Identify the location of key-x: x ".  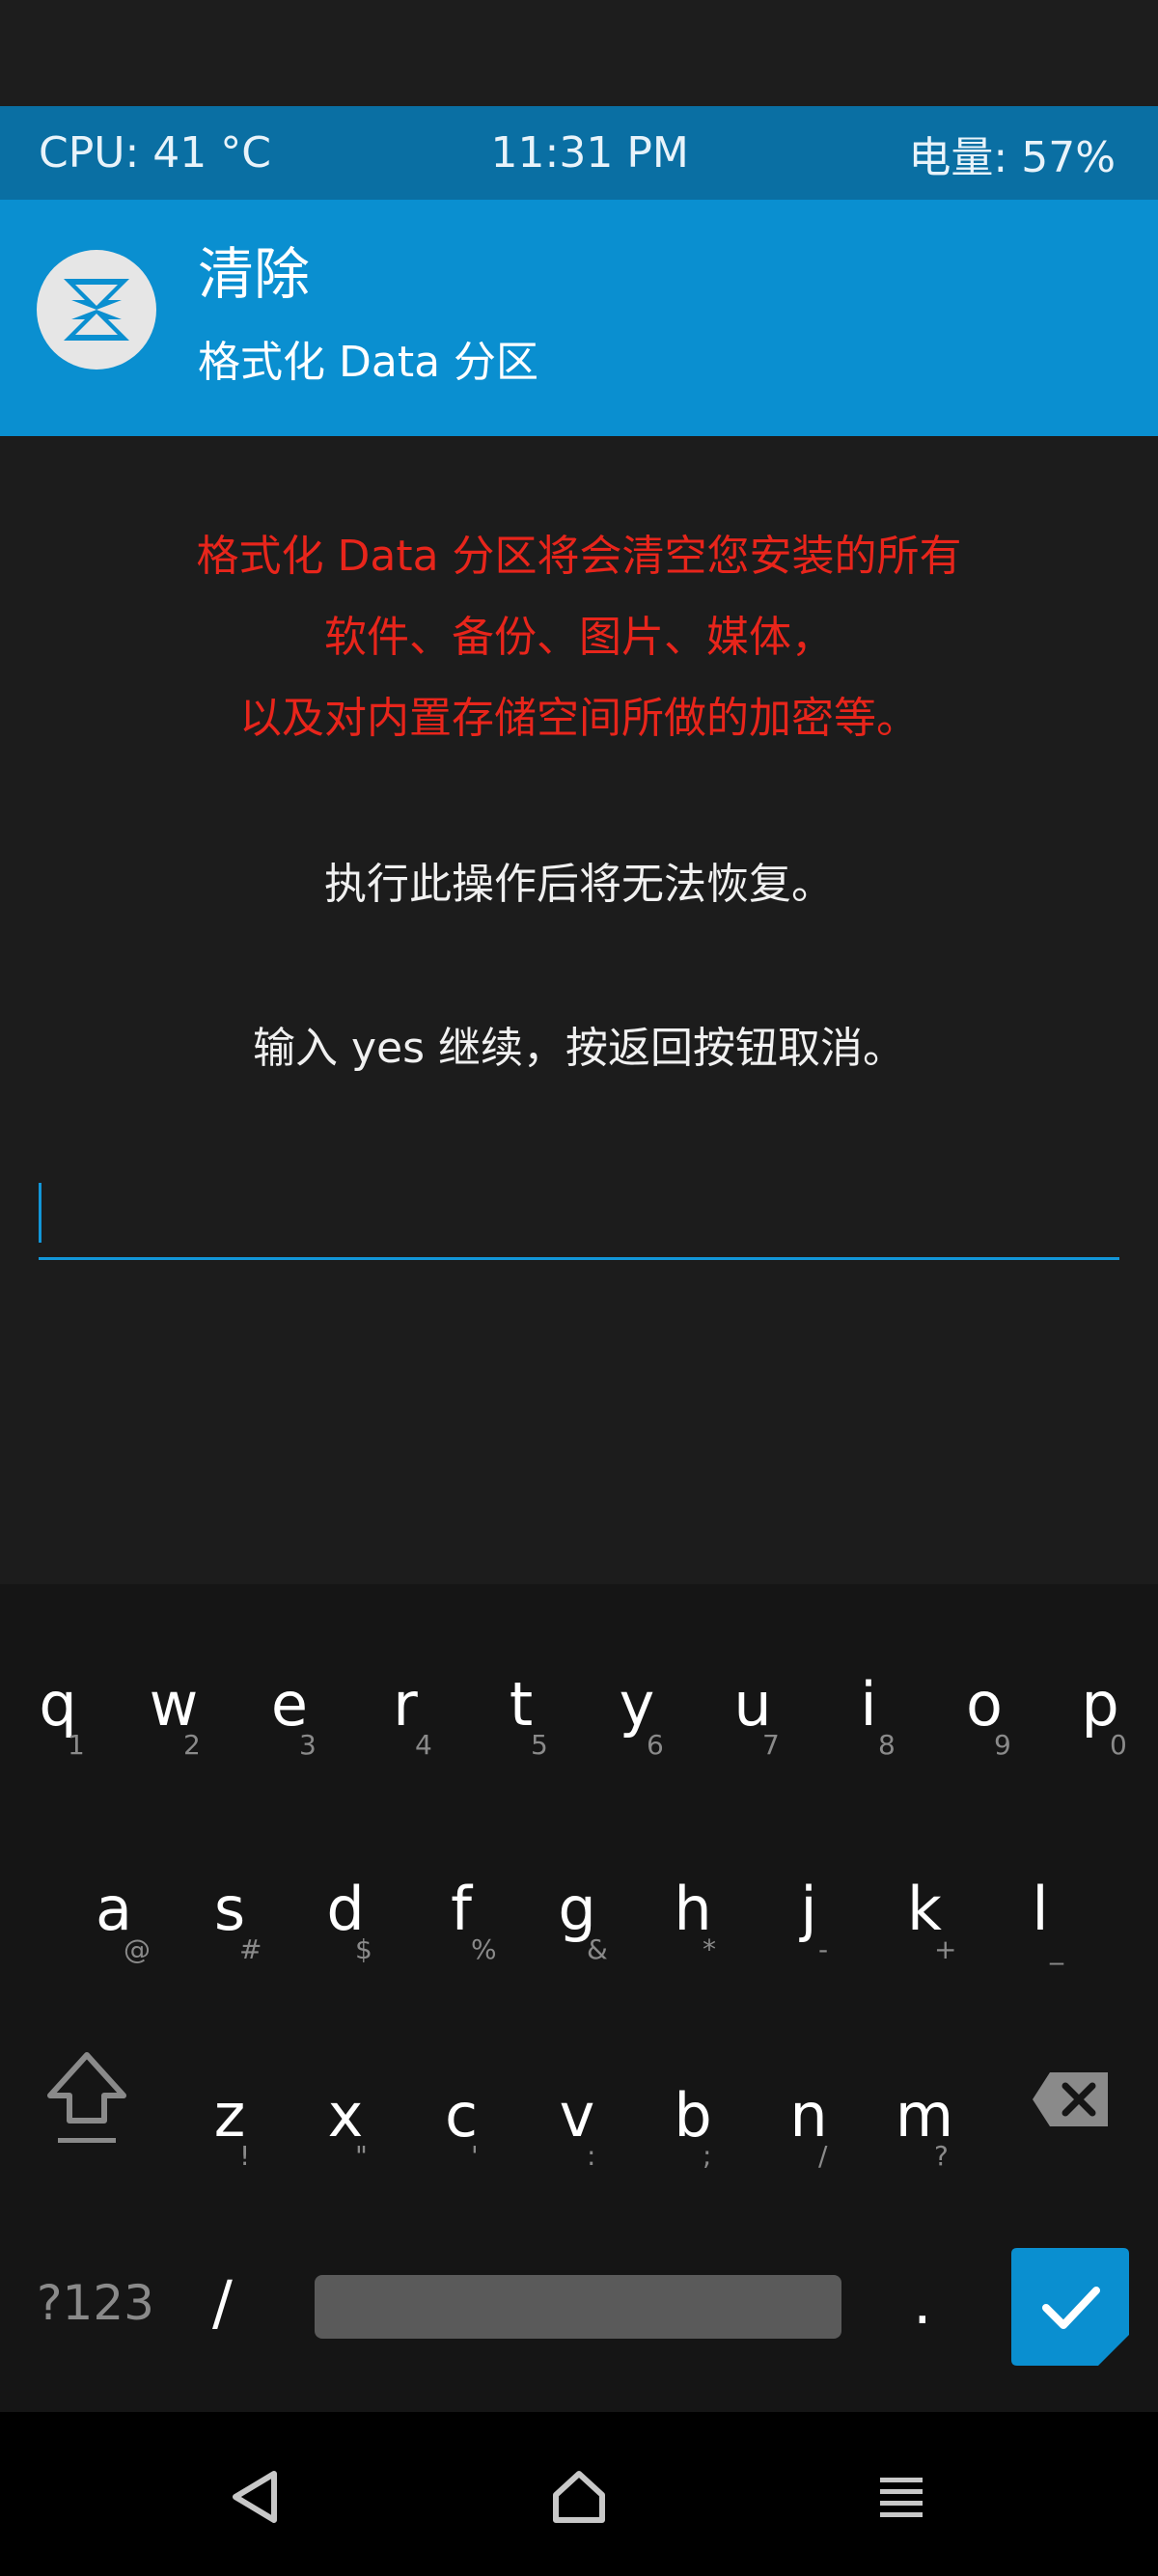
(345, 2148).